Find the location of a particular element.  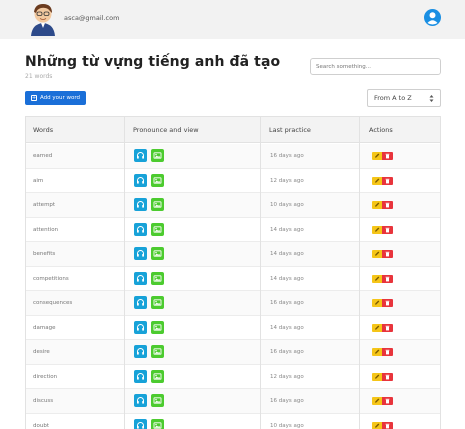

top-bar: asca@gmail.com is located at coordinates (232, 19).